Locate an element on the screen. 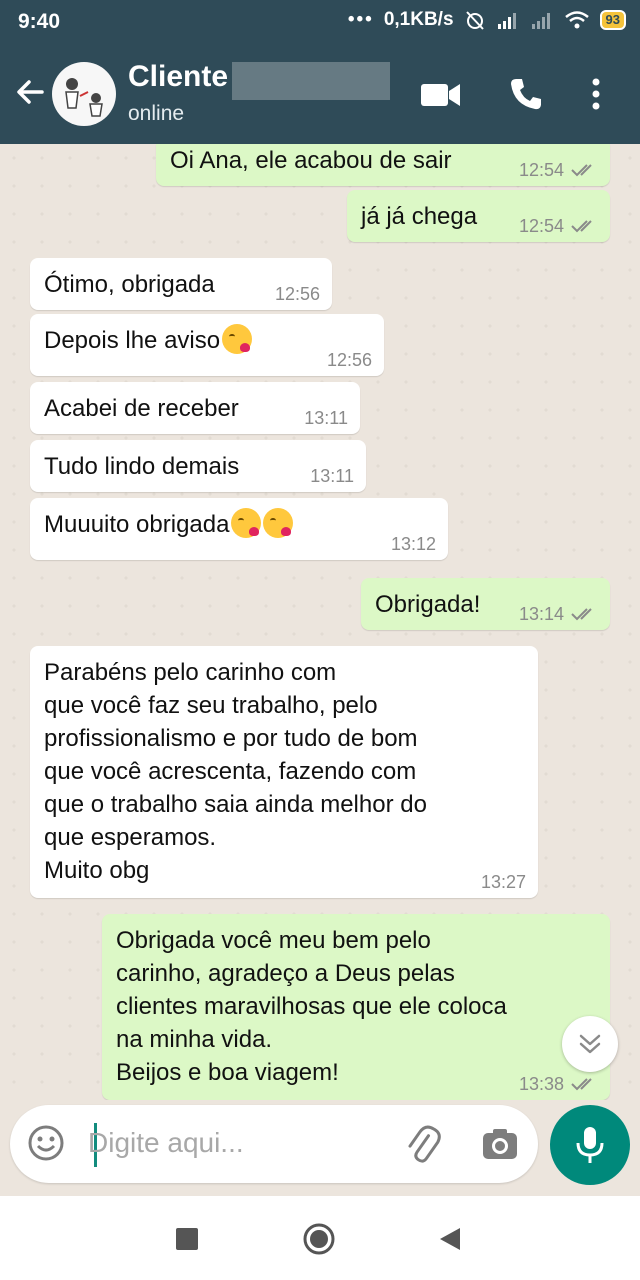 This screenshot has width=640, height=1280. message-text: Acabei de receber is located at coordinates (141, 408).